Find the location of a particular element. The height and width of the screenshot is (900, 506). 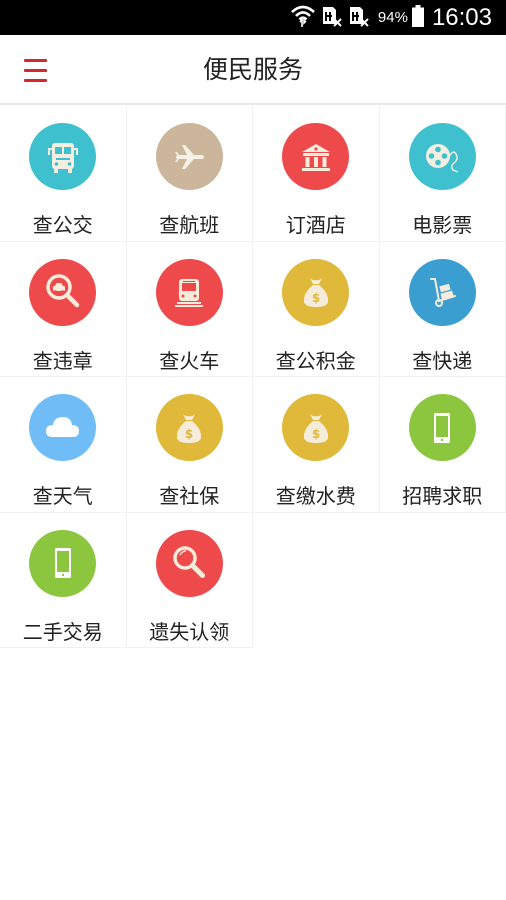

magnifier-icon-circle is located at coordinates (189, 563).